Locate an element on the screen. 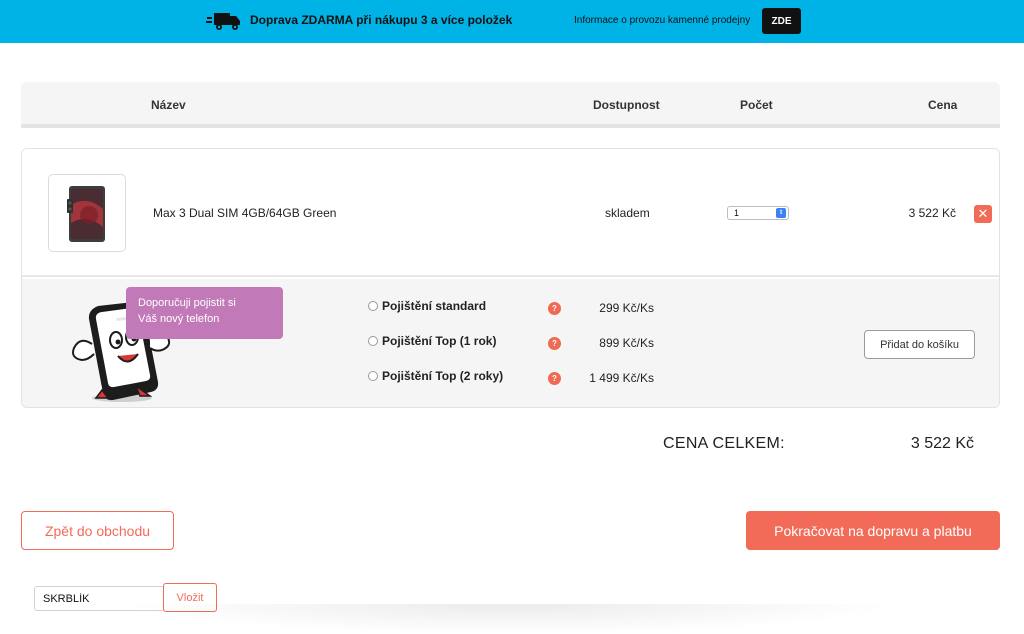  radio-standard is located at coordinates (373, 306).